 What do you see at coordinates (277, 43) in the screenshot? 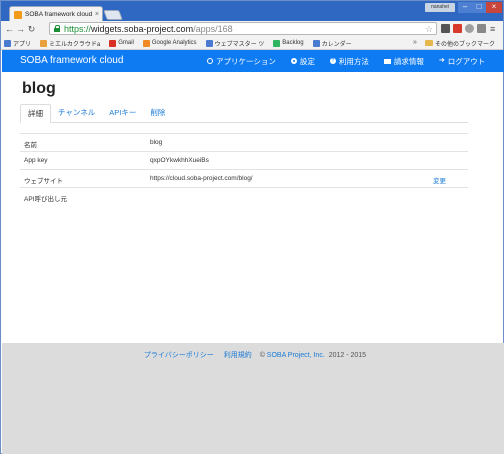
I see `backlog-icon` at bounding box center [277, 43].